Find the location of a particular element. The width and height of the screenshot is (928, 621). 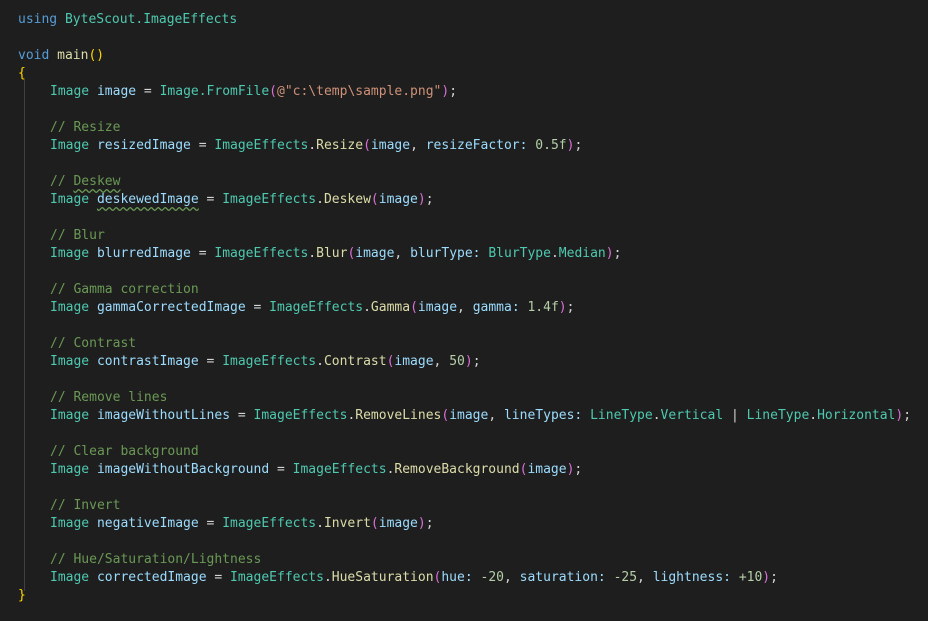

code-line-using: using ByteScout.ImageEffects is located at coordinates (127, 20).